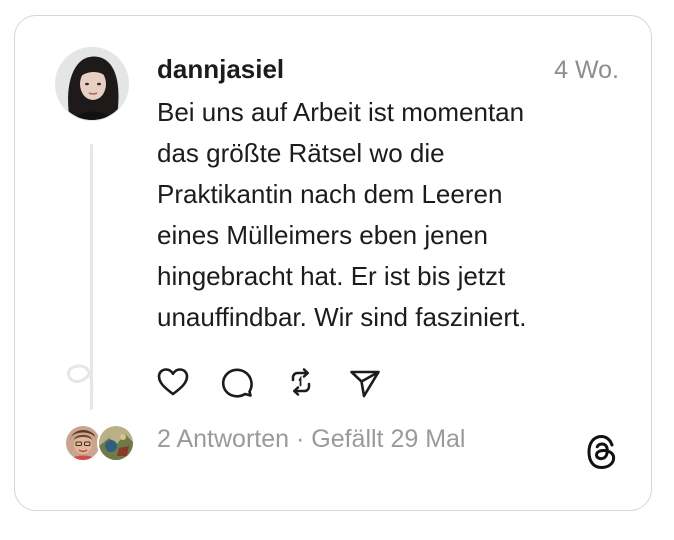 This screenshot has height=540, width=674. I want to click on repost-icon, so click(301, 382).